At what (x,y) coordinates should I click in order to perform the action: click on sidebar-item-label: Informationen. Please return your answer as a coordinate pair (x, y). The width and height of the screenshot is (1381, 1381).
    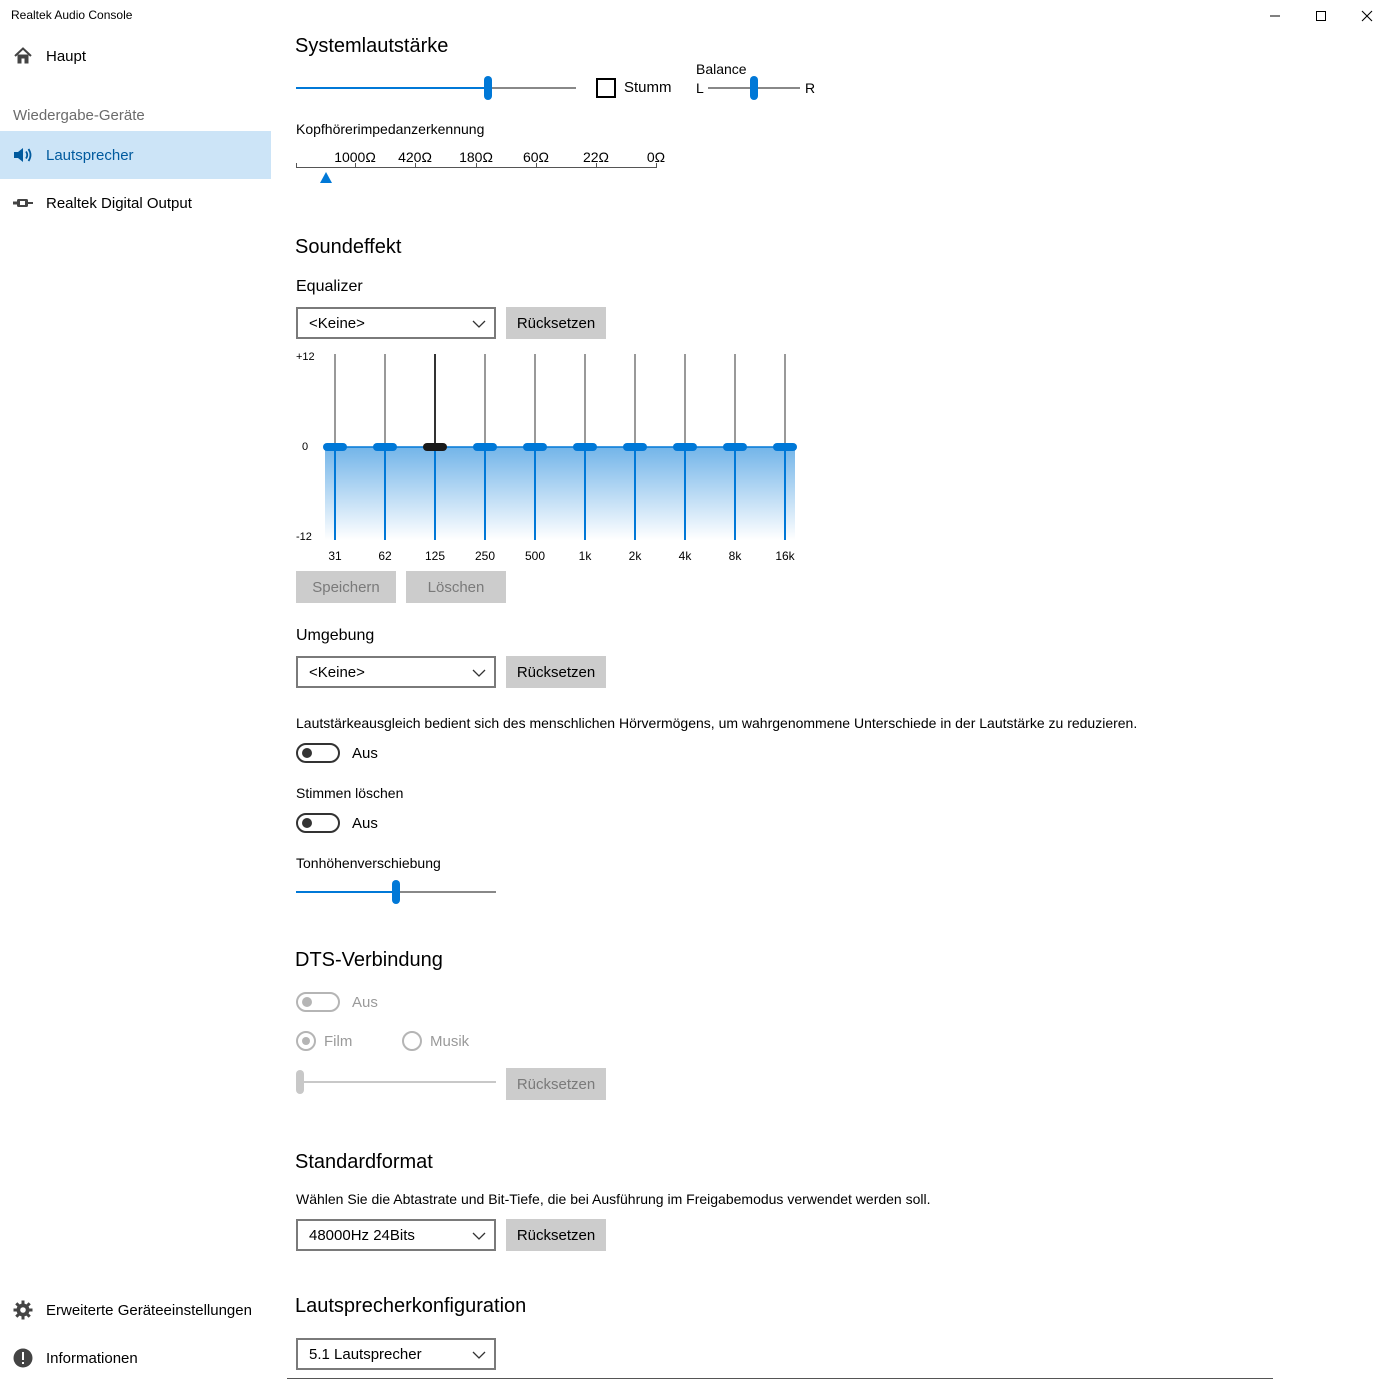
    Looking at the image, I should click on (92, 1358).